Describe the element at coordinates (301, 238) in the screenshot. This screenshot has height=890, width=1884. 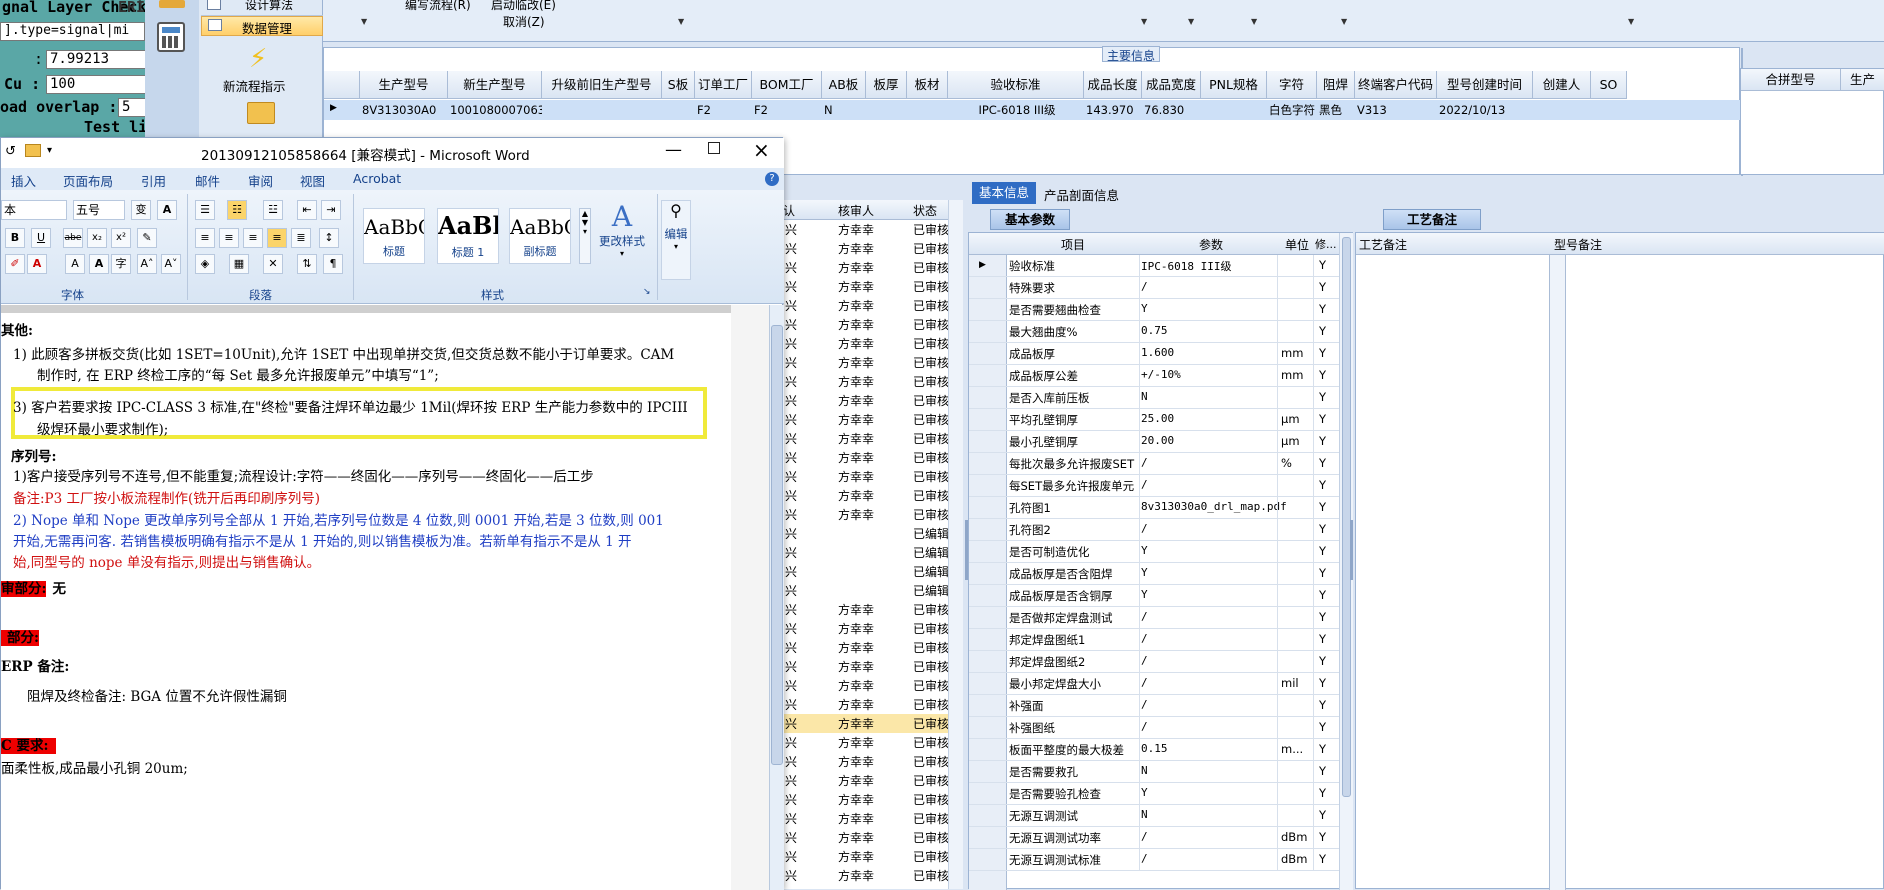
I see `distributed-icon: ≣` at that location.